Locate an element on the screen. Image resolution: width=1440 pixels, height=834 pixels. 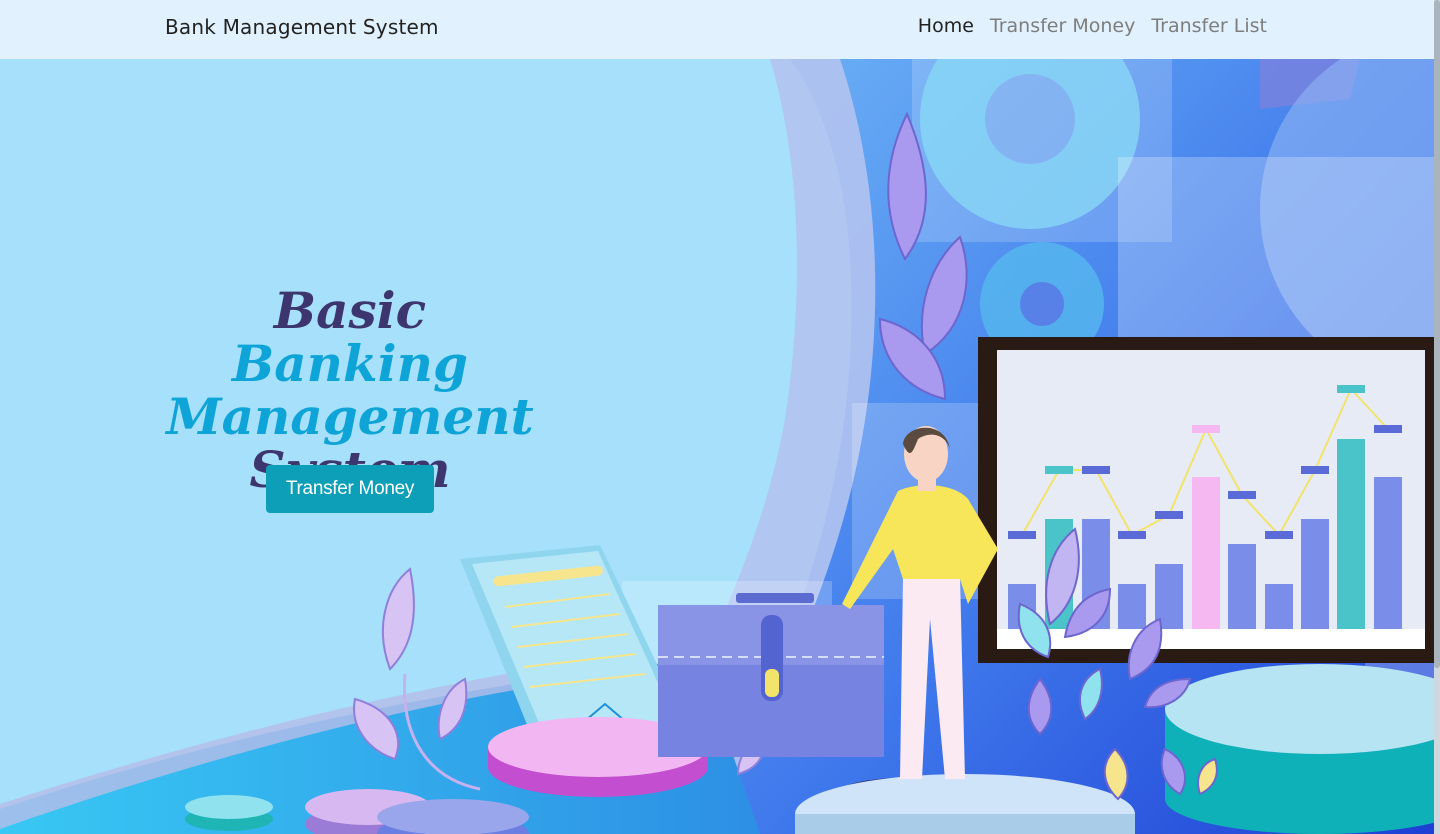
nav-link-home: Home is located at coordinates (946, 26).